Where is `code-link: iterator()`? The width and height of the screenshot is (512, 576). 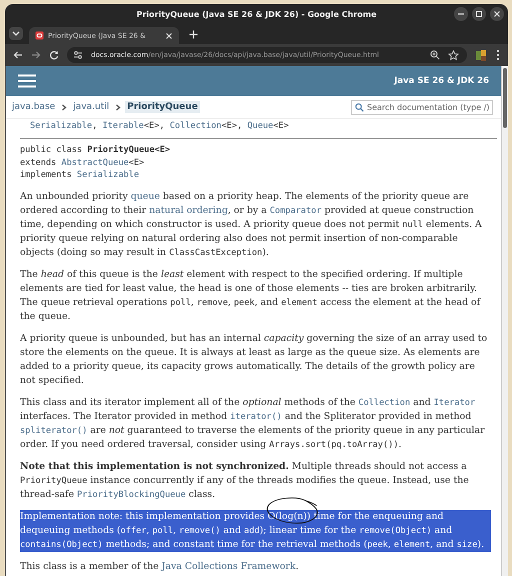 code-link: iterator() is located at coordinates (256, 417).